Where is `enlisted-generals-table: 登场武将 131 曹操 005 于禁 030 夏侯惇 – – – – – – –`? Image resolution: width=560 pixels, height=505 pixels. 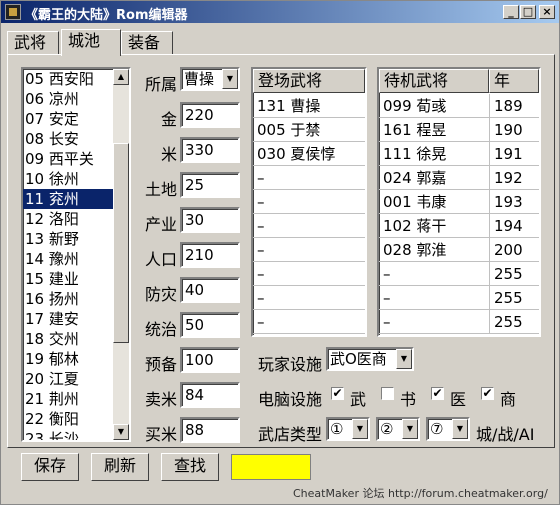 enlisted-generals-table: 登场武将 131 曹操 005 于禁 030 夏侯惇 – – – – – – – is located at coordinates (309, 202).